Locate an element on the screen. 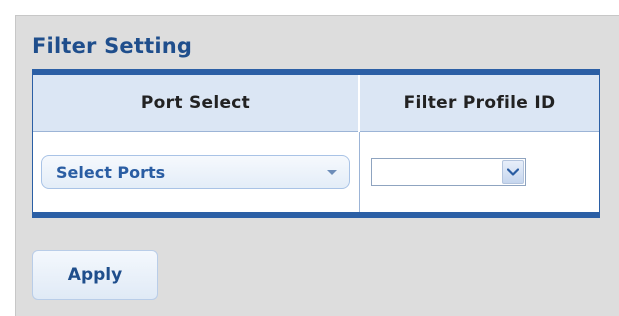  port-select-cell: Select Ports is located at coordinates (196, 171).